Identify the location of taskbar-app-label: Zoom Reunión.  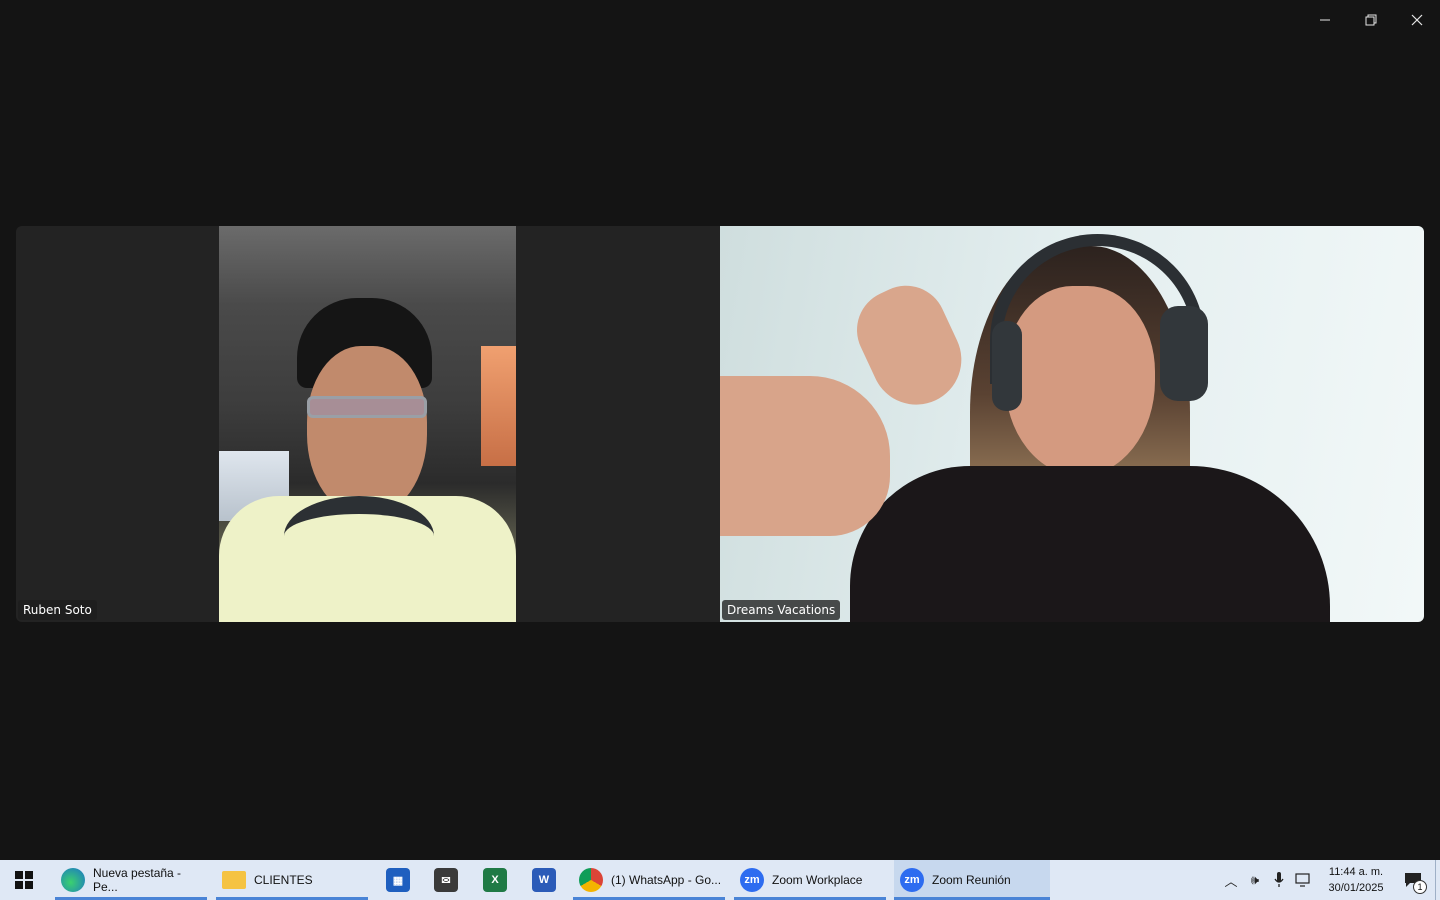
(971, 880).